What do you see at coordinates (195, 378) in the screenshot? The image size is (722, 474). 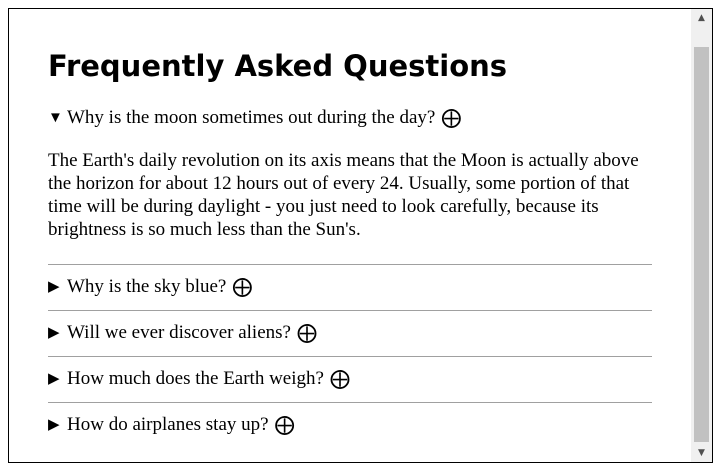 I see `faq-question-text: How much does the Earth weigh?` at bounding box center [195, 378].